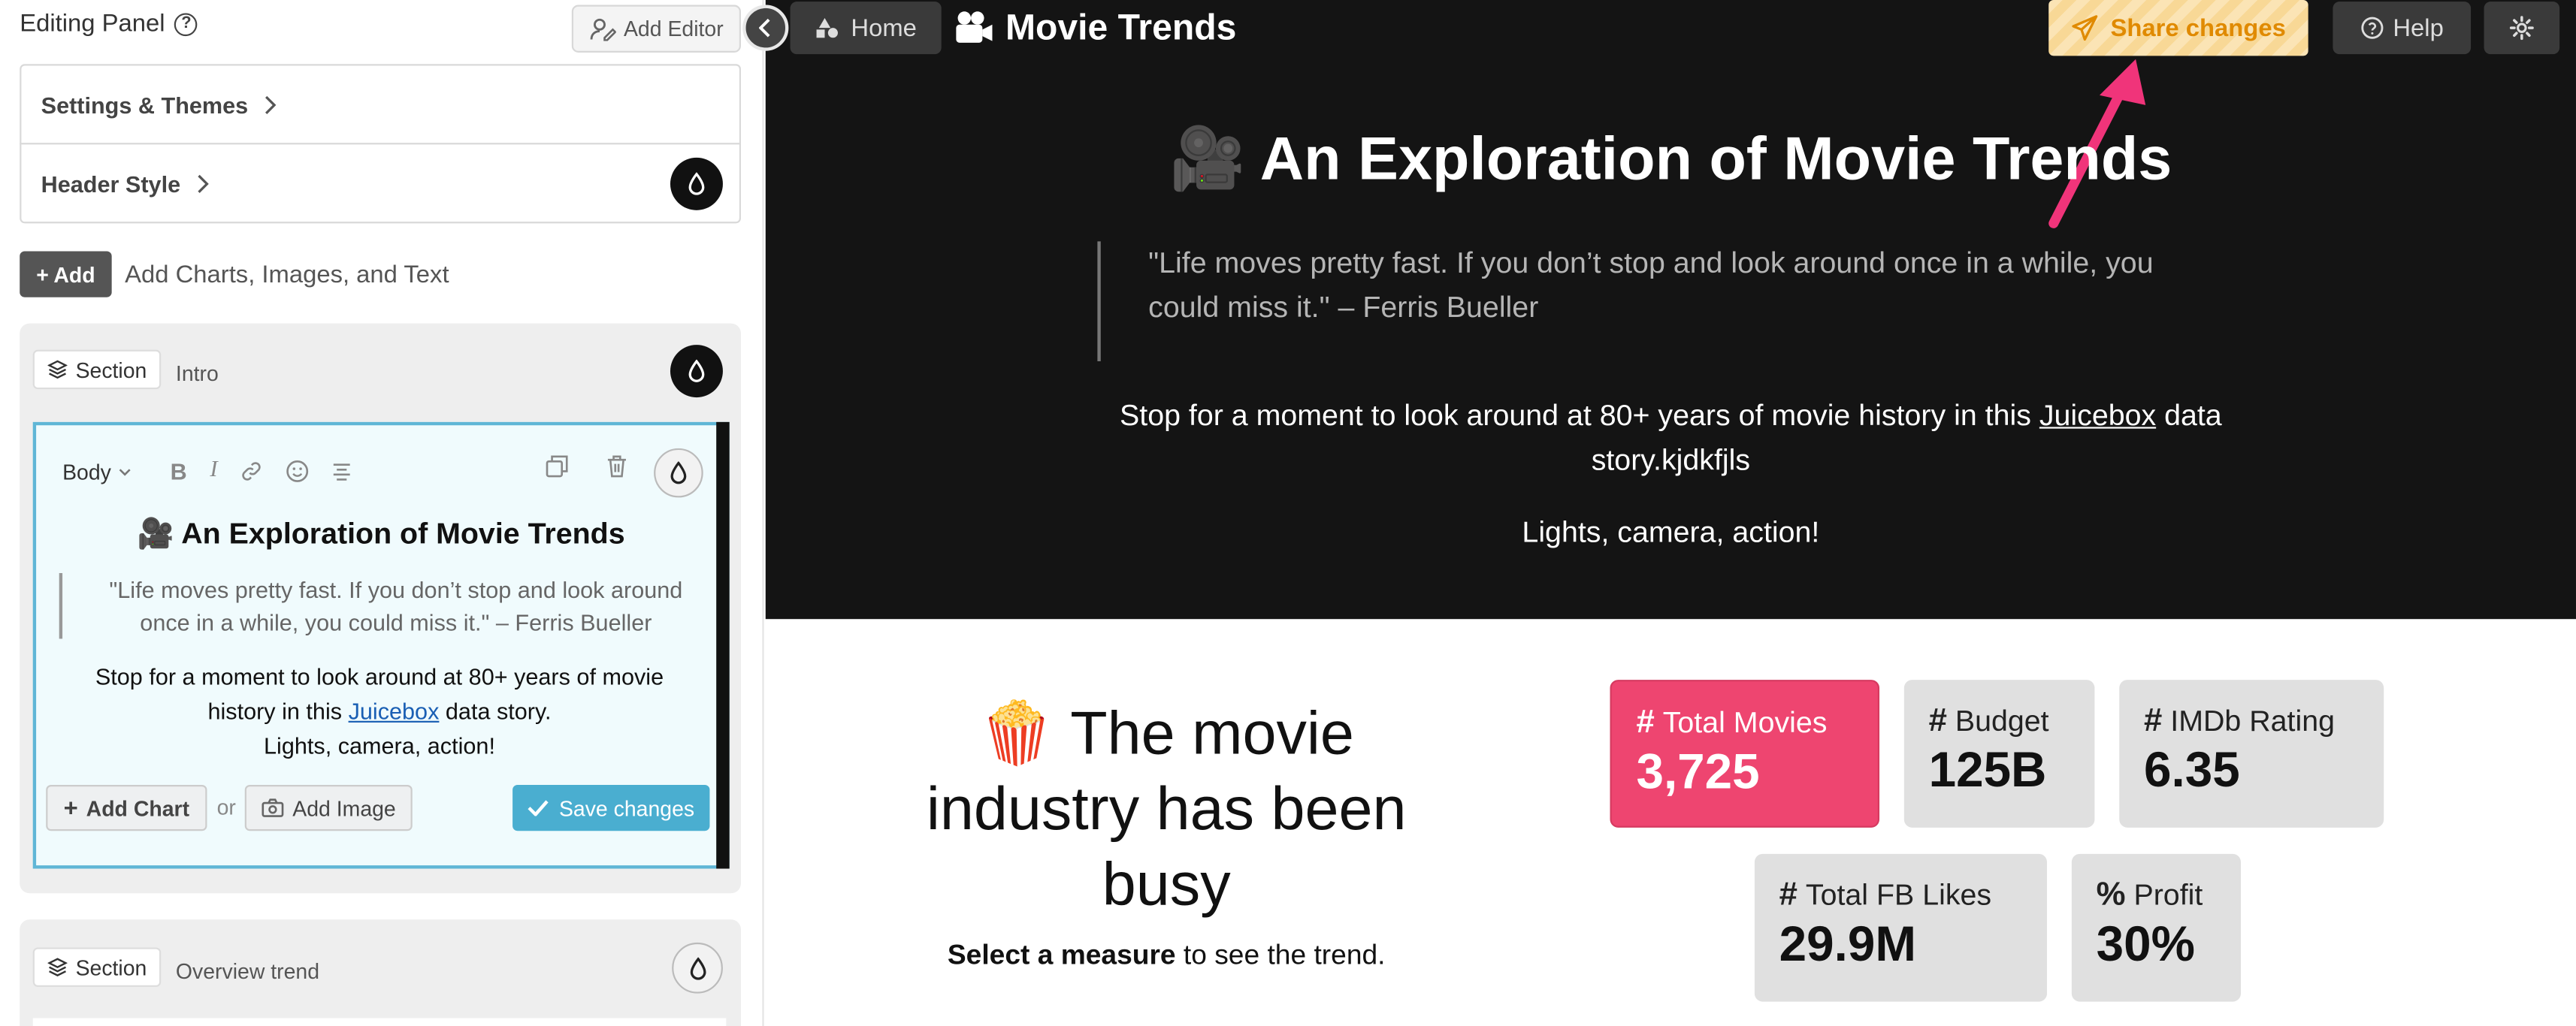 Image resolution: width=2576 pixels, height=1026 pixels. Describe the element at coordinates (287, 274) in the screenshot. I see `add-description: Add Charts, Images, and Text` at that location.